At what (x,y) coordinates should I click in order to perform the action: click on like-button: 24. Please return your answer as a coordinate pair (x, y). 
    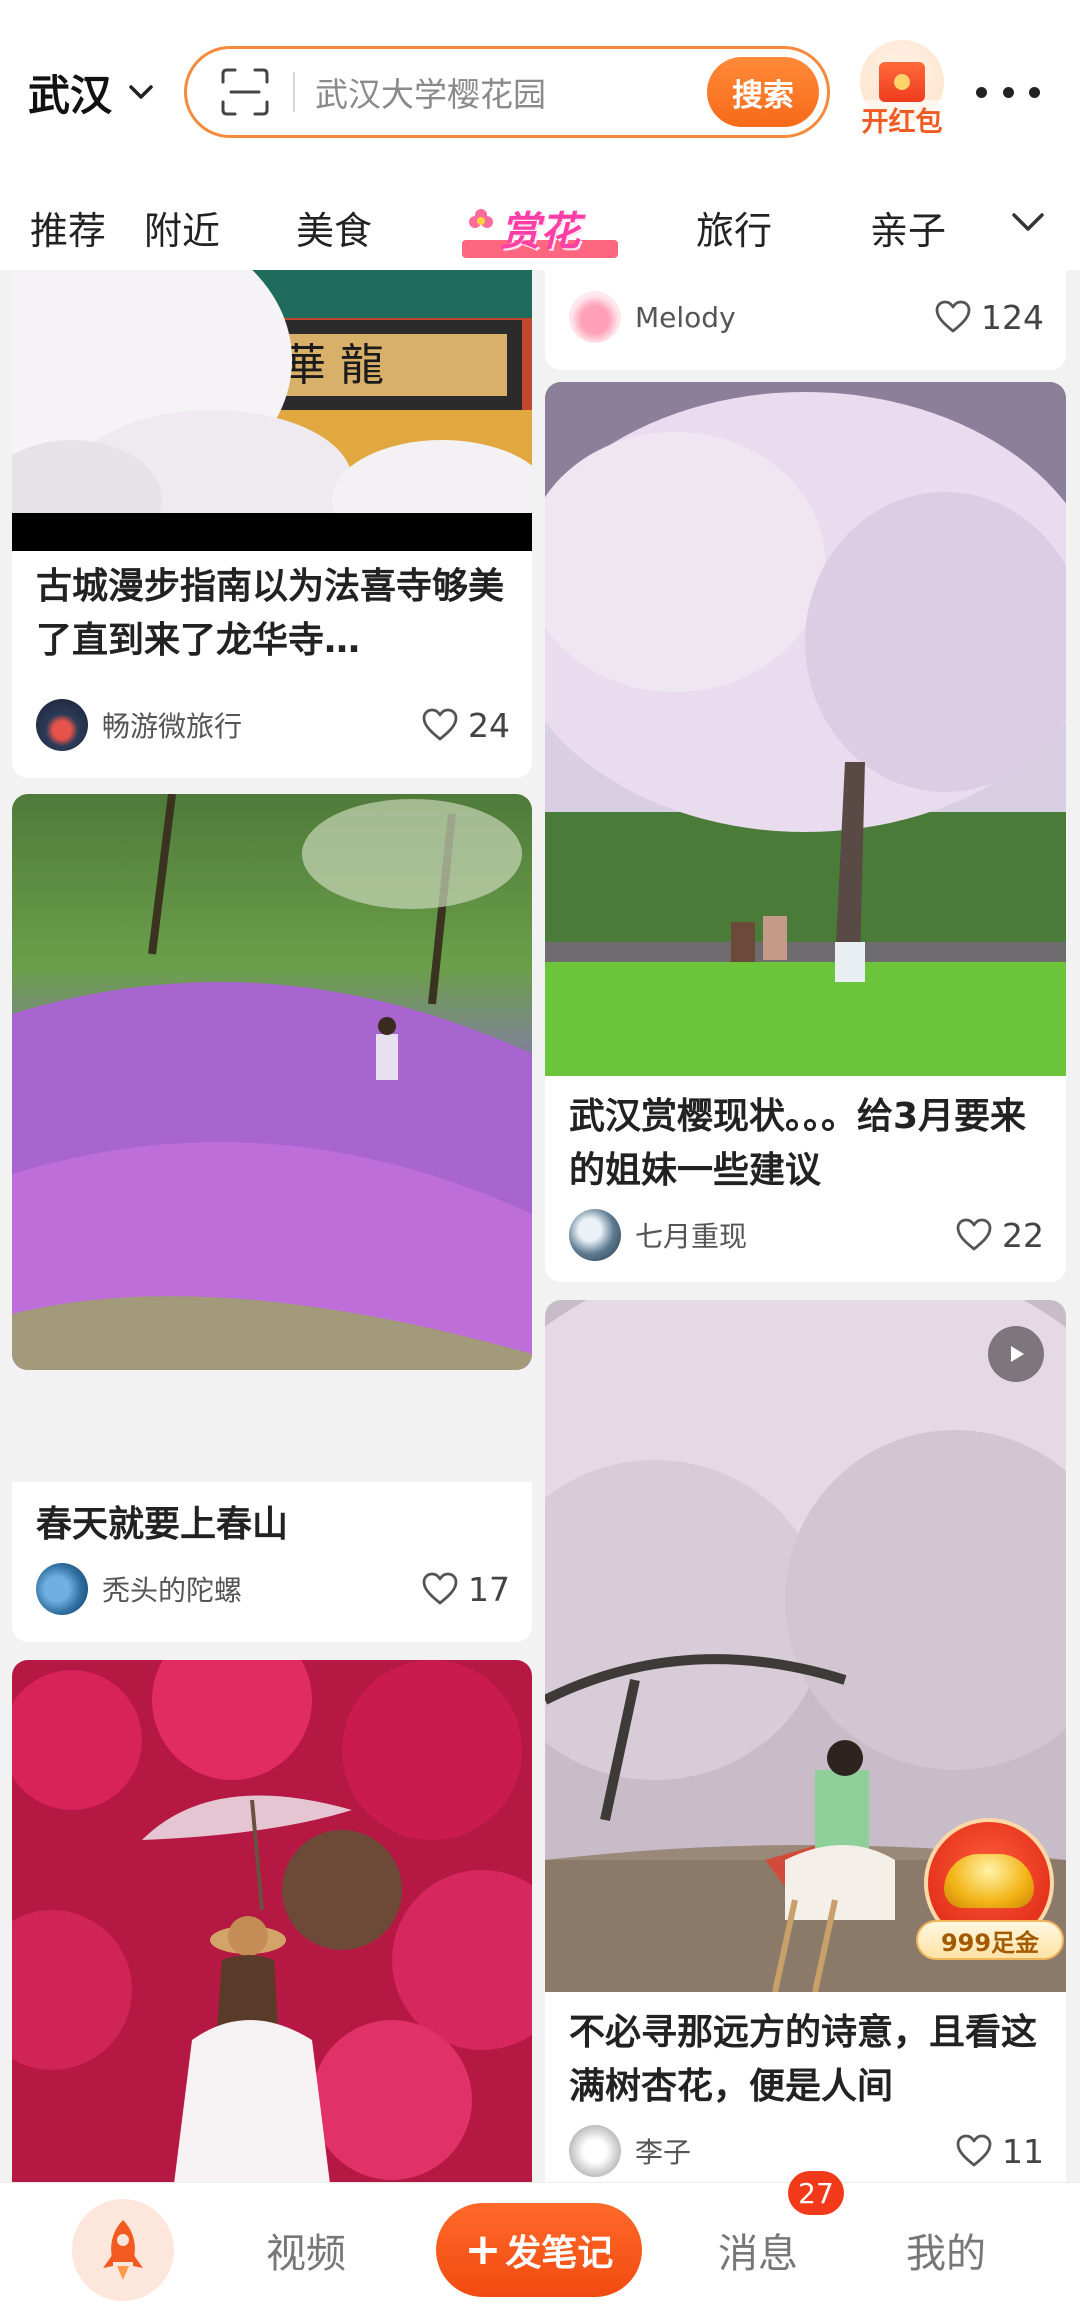
    Looking at the image, I should click on (465, 725).